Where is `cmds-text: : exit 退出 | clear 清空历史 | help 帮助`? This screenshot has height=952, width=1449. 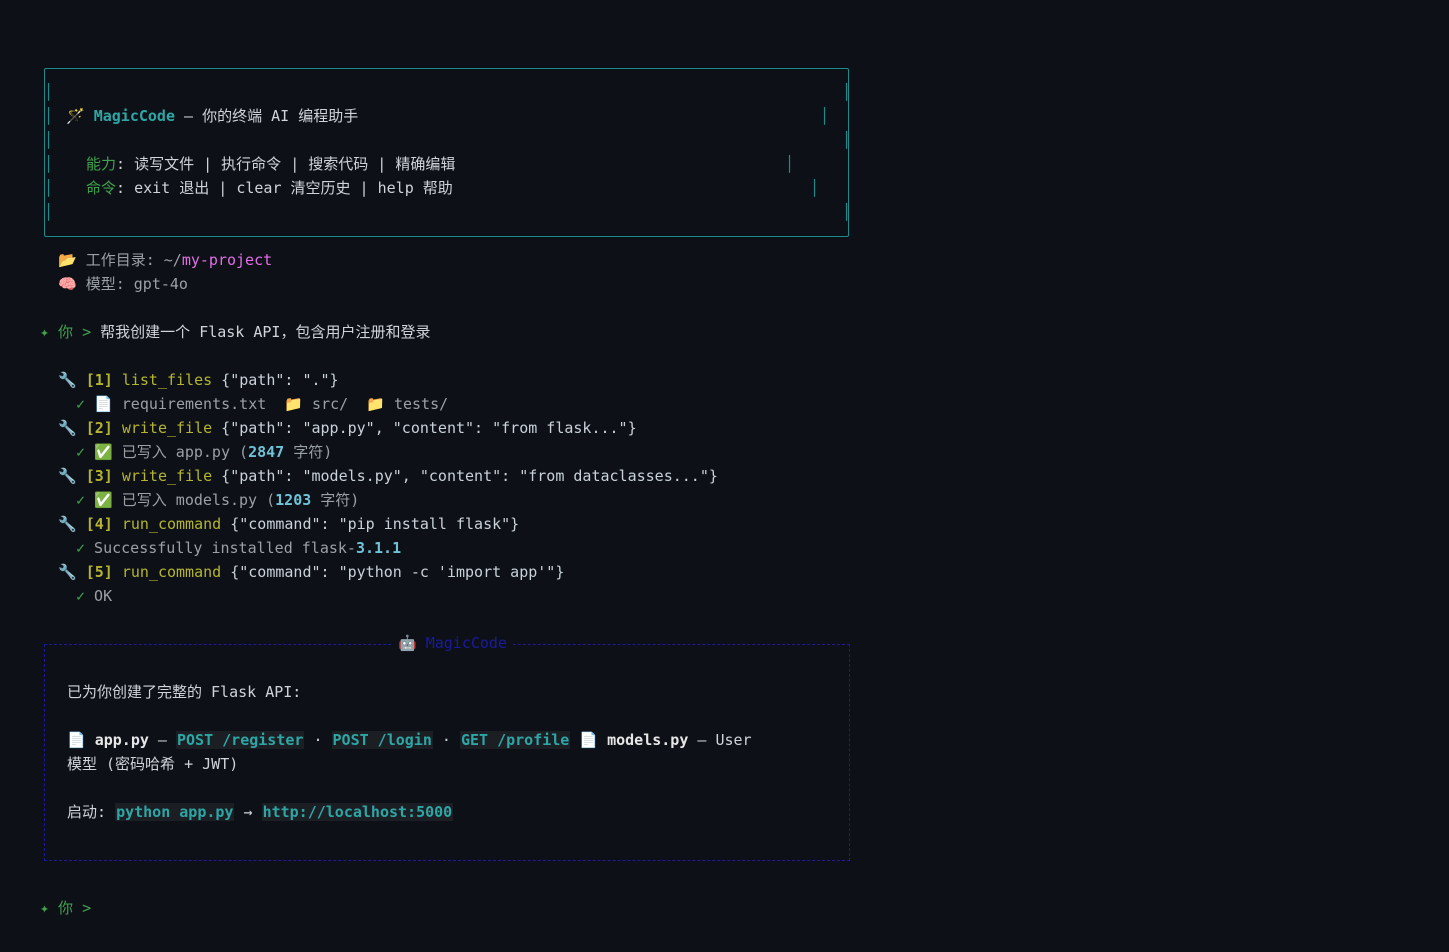 cmds-text: : exit 退出 | clear 清空历史 | help 帮助 is located at coordinates (284, 188).